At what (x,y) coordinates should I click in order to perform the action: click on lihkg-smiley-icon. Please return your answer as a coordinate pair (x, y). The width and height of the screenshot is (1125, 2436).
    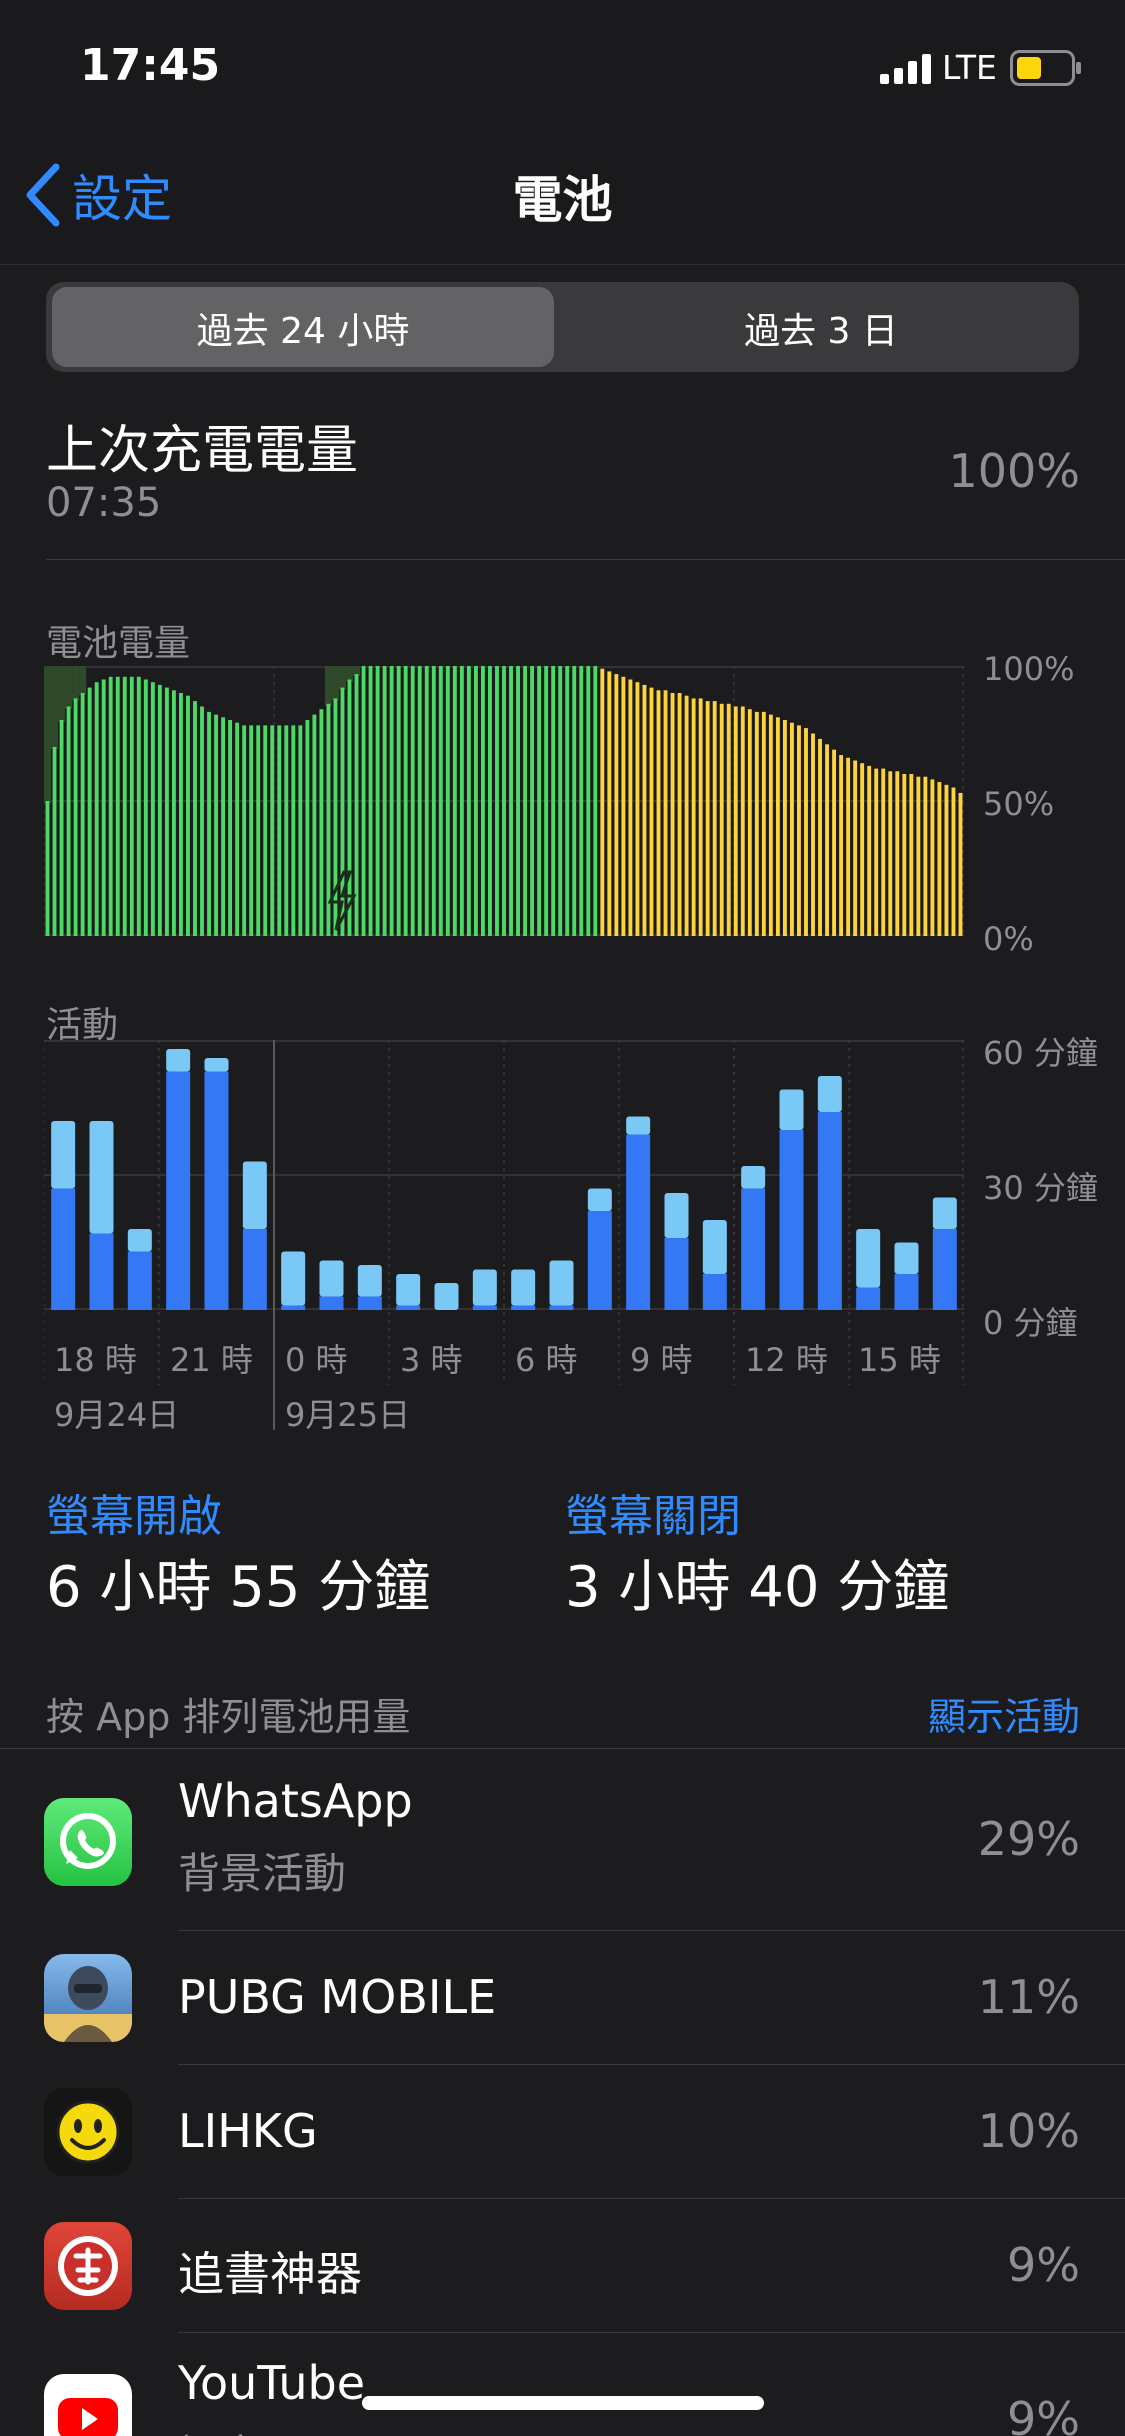
    Looking at the image, I should click on (88, 2132).